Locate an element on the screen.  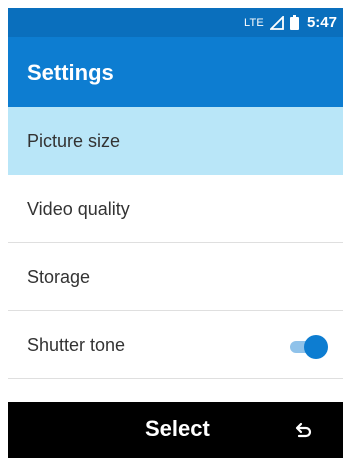
settings-item-label: Shutter tone is located at coordinates (76, 345).